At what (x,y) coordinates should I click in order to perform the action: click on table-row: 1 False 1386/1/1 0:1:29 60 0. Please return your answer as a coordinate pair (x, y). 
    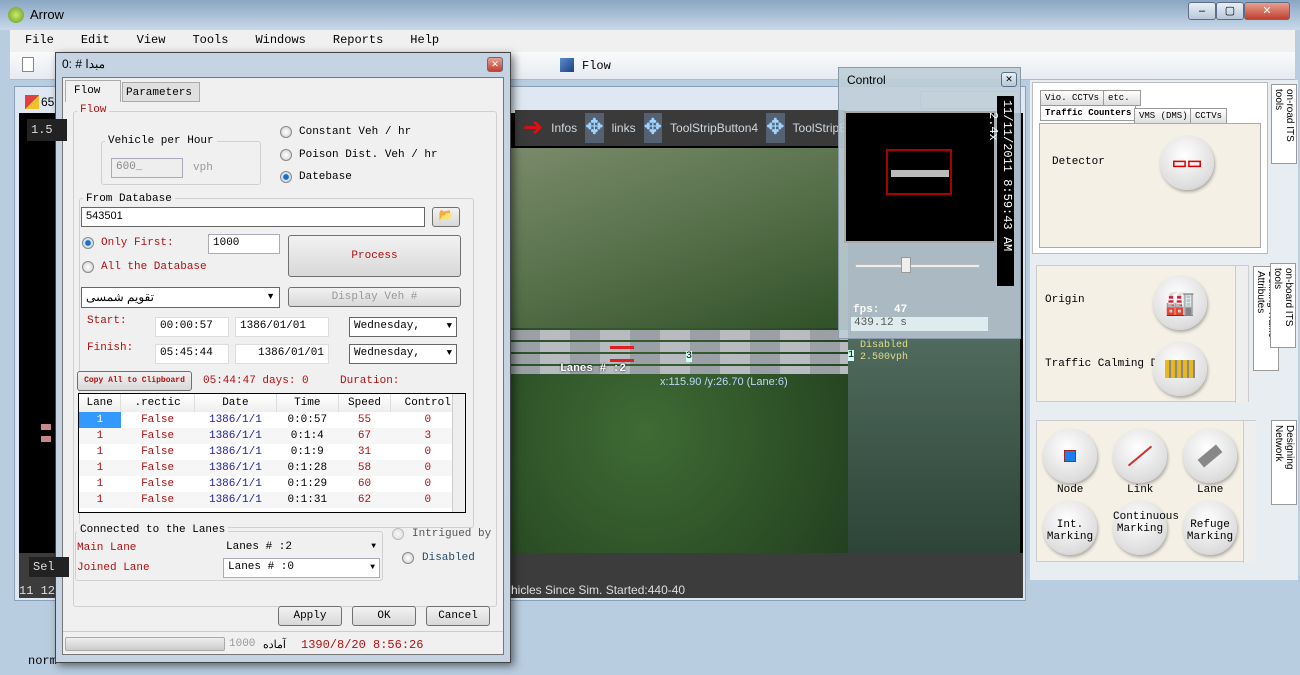
    Looking at the image, I should click on (272, 484).